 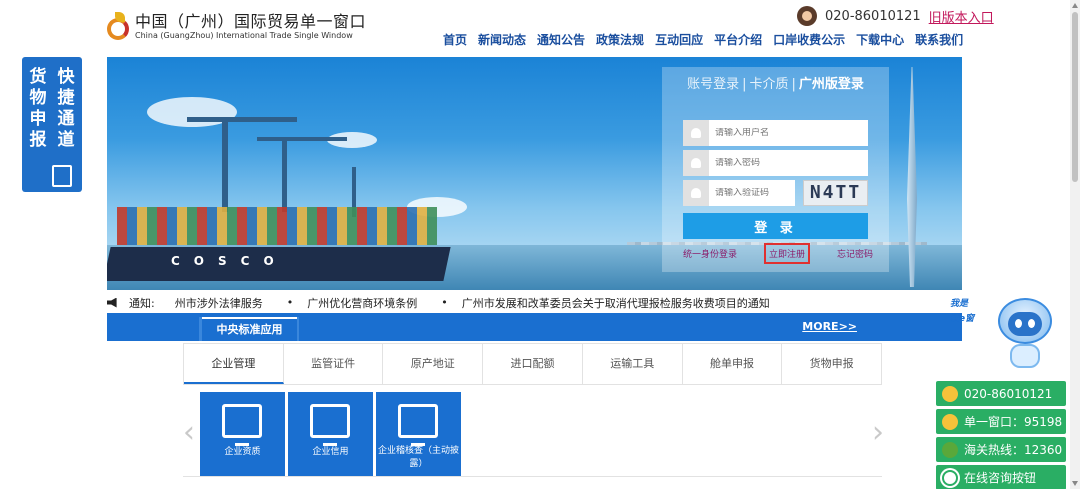 I want to click on logo-title-cn: 中国（广州）国际贸易单一窗口, so click(x=251, y=21).